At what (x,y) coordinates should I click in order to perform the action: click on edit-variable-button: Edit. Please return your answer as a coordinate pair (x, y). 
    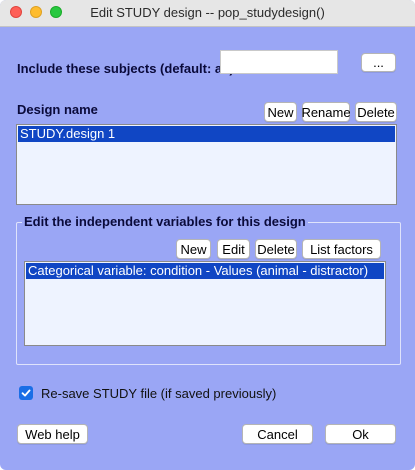
    Looking at the image, I should click on (233, 249).